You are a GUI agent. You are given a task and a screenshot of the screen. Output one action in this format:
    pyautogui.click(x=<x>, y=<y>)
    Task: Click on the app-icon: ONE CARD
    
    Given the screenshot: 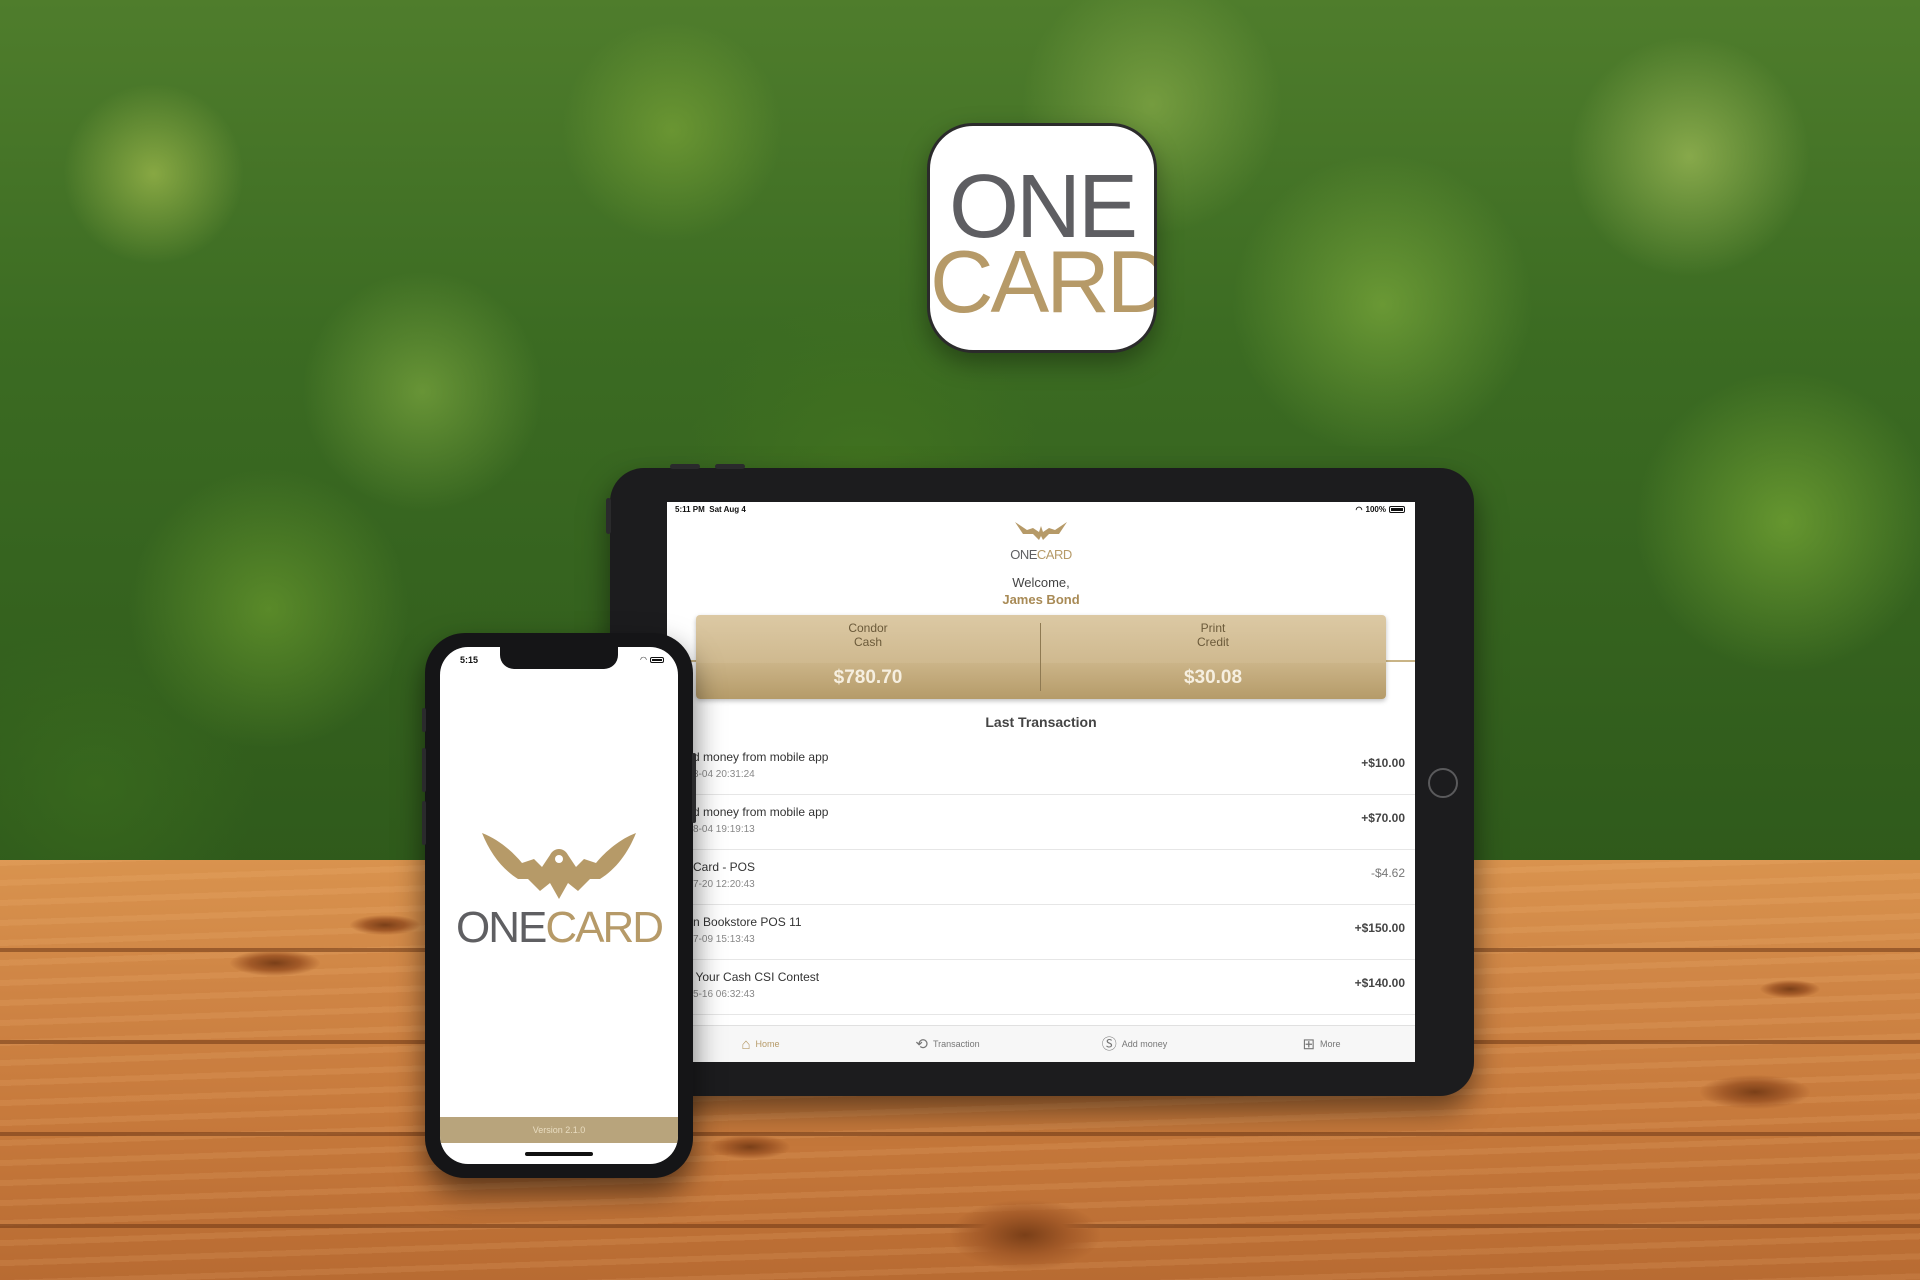 What is the action you would take?
    pyautogui.click(x=1042, y=238)
    